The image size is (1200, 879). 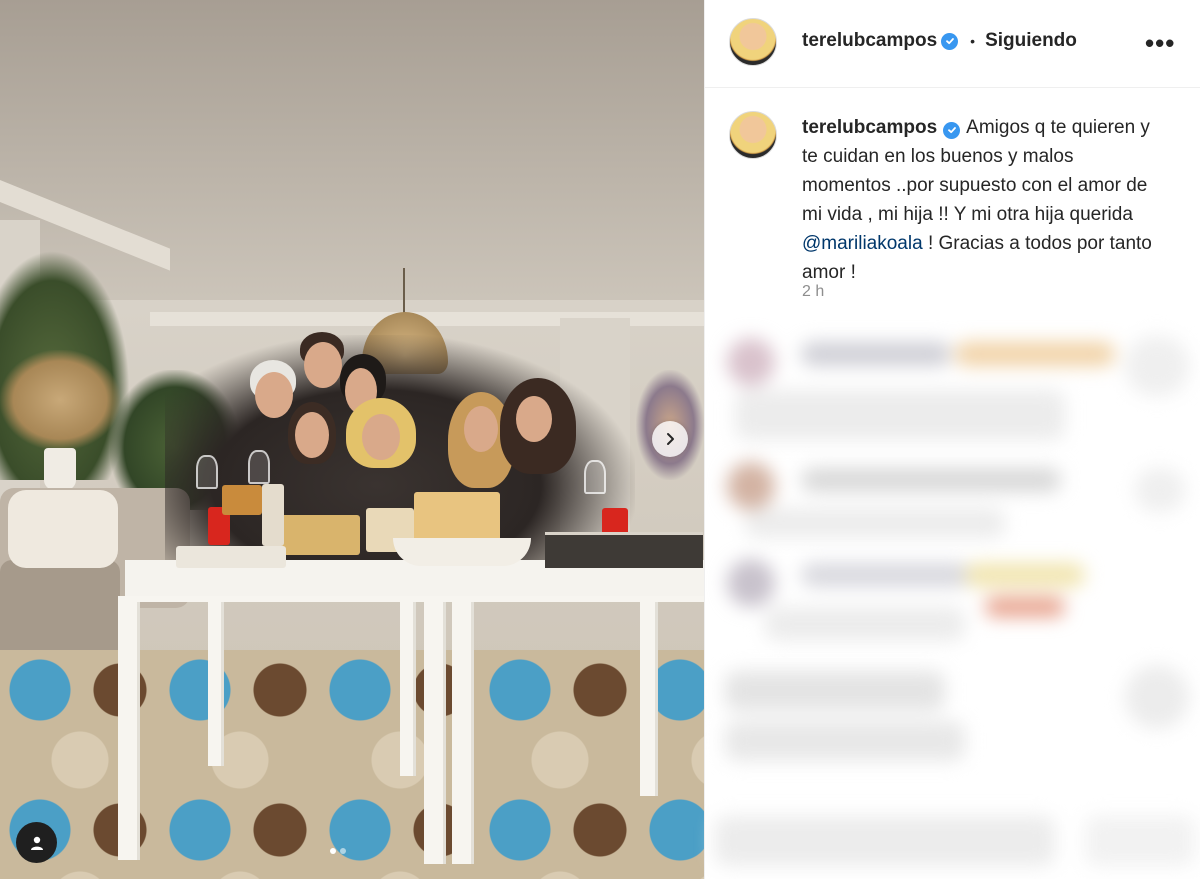 I want to click on following-button: Siguiendo, so click(x=1031, y=41).